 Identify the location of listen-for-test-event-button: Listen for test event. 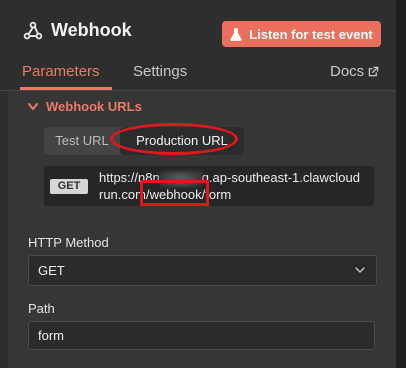
(301, 34).